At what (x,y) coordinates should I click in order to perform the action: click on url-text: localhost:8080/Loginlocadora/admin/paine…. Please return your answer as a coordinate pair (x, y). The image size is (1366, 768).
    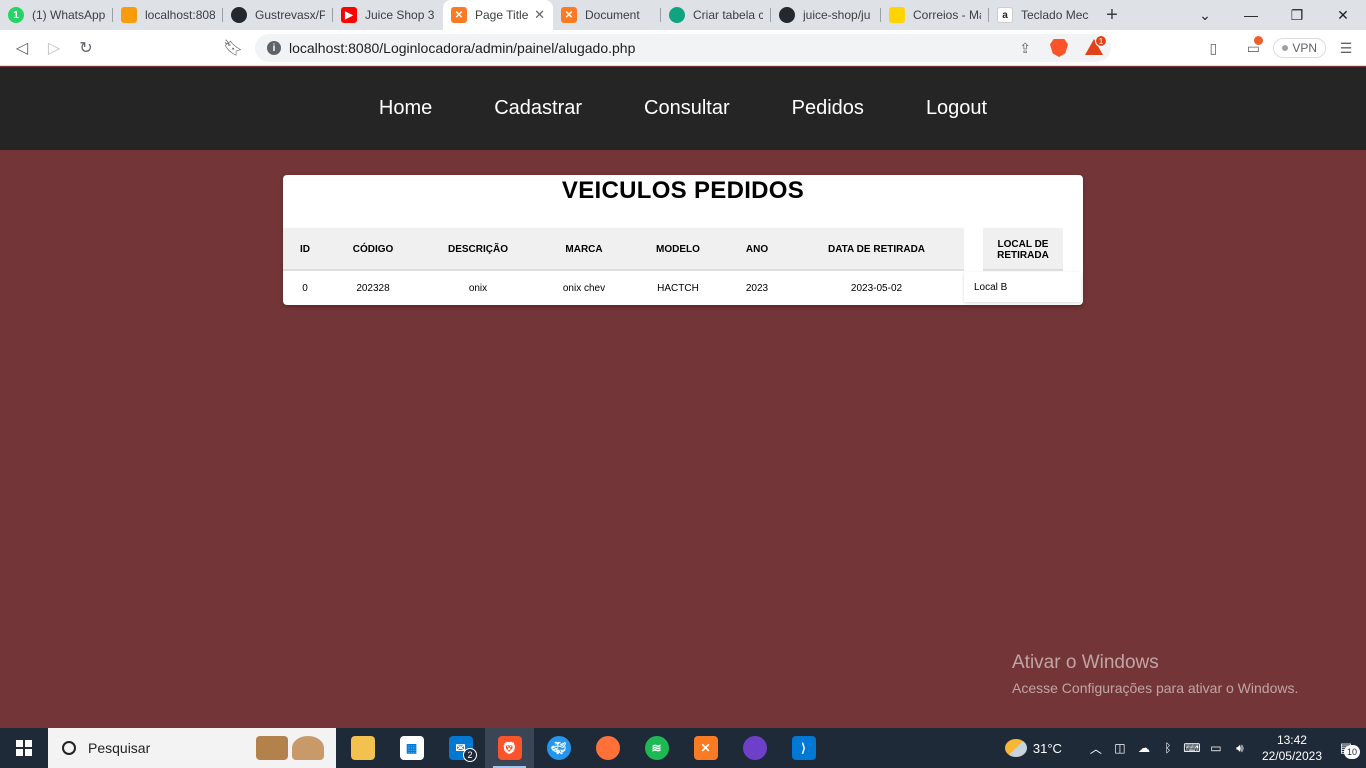
    Looking at the image, I should click on (462, 48).